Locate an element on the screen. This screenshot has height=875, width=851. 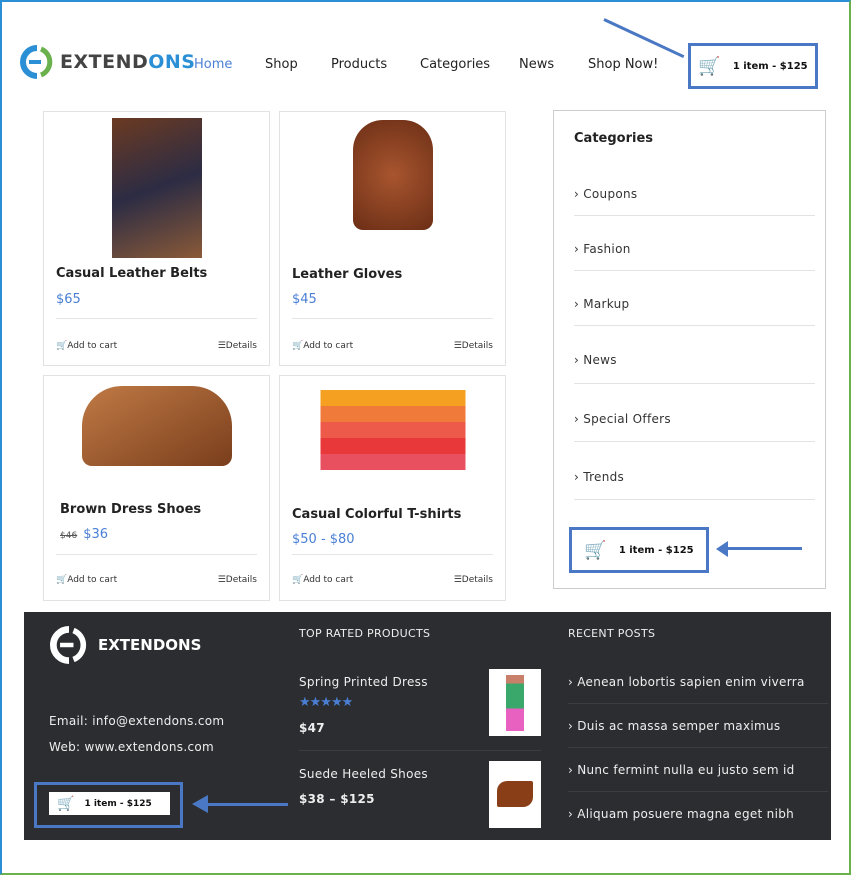
product-price: $36 is located at coordinates (96, 534).